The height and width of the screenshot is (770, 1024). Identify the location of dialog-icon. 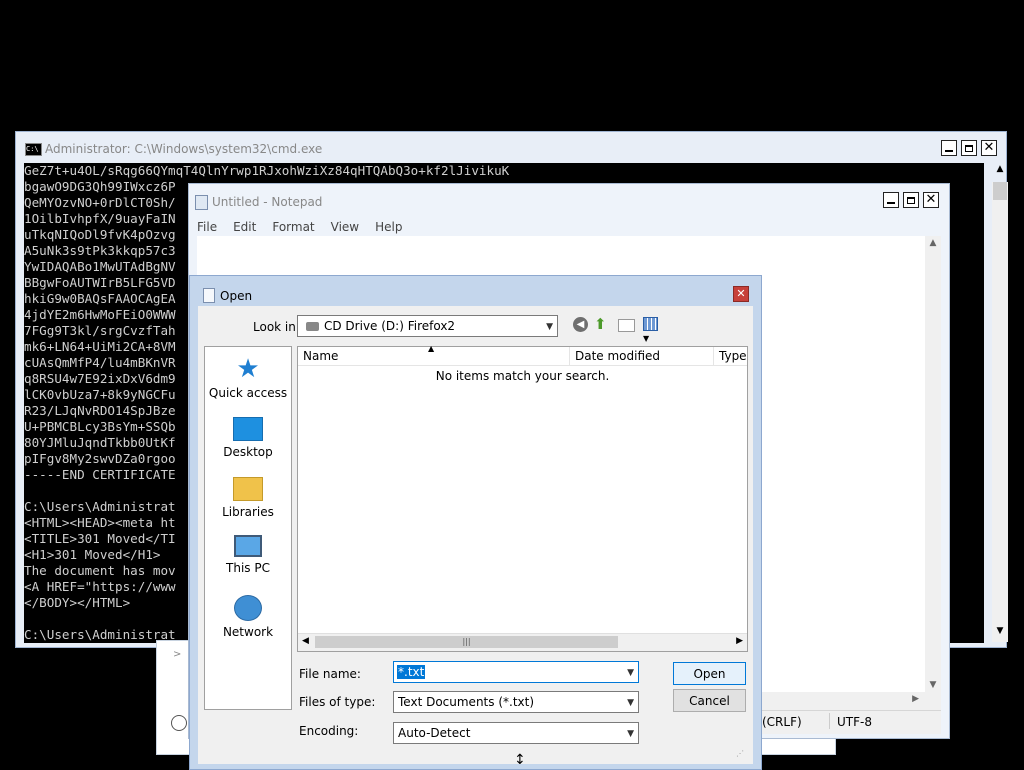
(209, 295).